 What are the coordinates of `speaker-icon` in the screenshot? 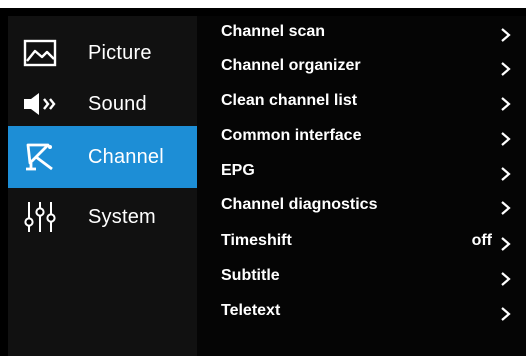 It's located at (40, 104).